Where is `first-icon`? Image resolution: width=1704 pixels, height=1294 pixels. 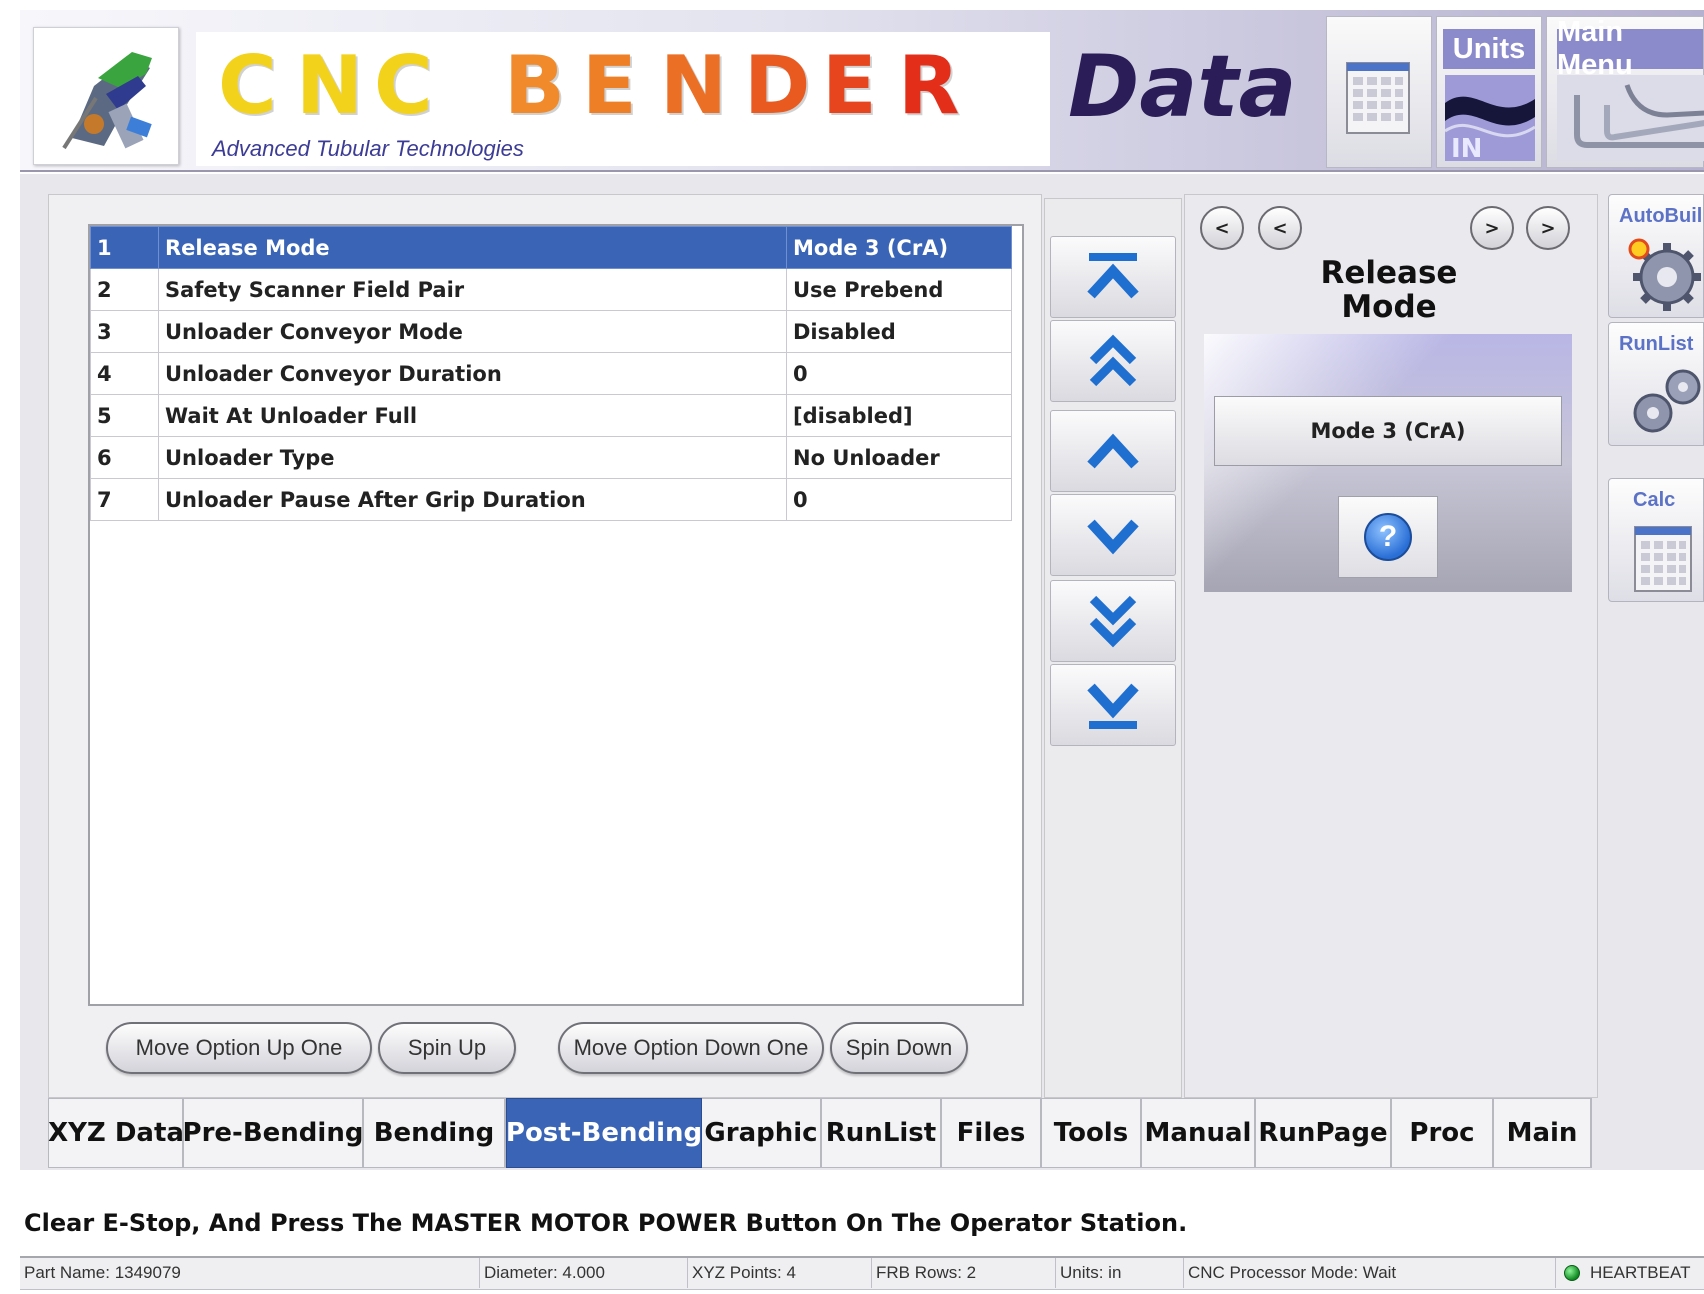
first-icon is located at coordinates (1113, 276).